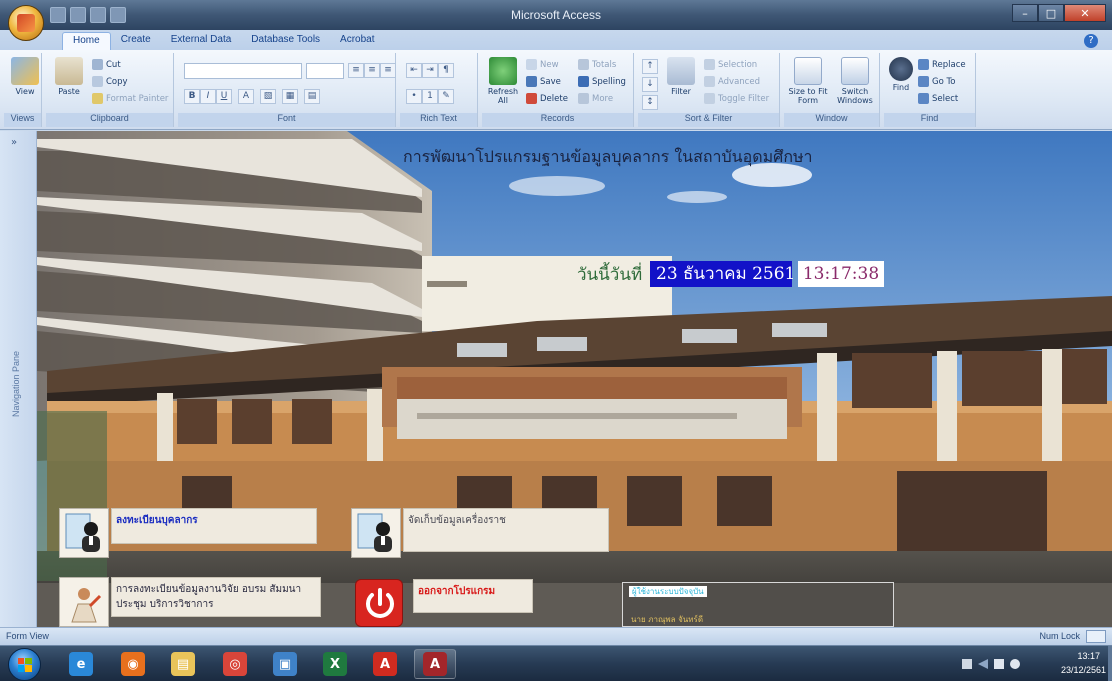 This screenshot has width=1112, height=681. Describe the element at coordinates (136, 41) in the screenshot. I see `tab-create: Create` at that location.